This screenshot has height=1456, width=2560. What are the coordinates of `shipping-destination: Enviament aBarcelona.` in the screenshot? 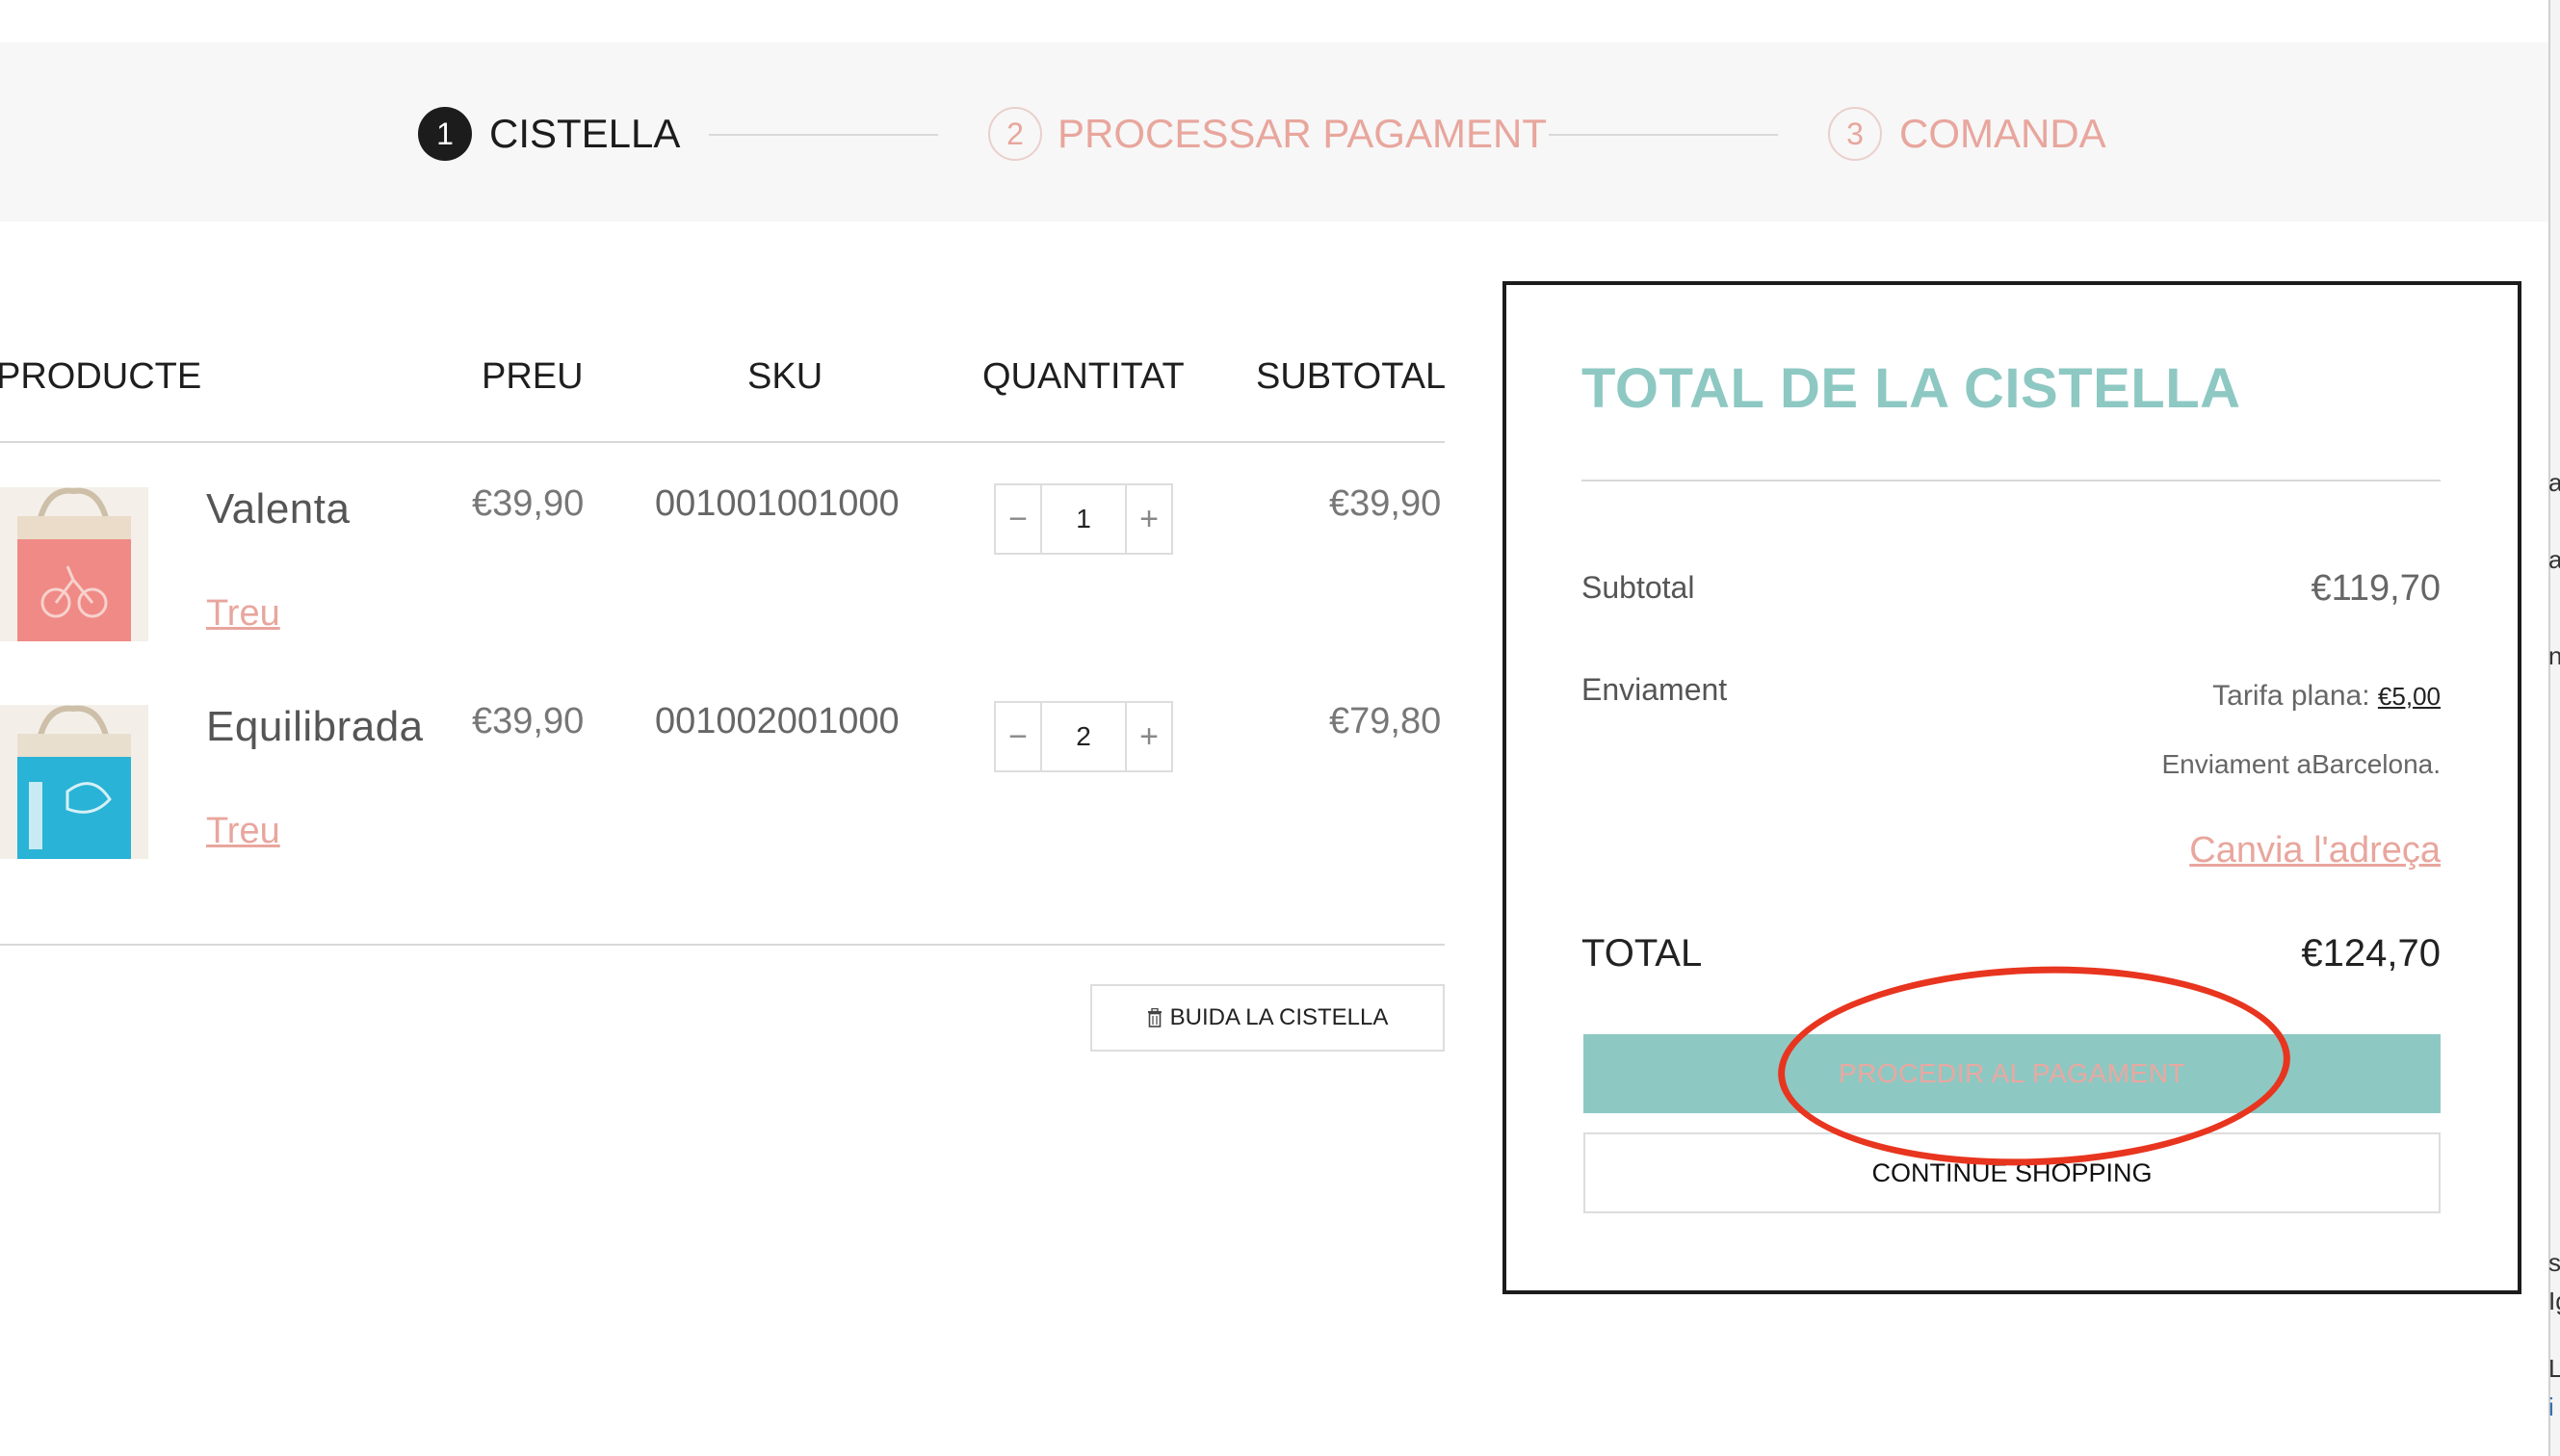 It's located at (2301, 764).